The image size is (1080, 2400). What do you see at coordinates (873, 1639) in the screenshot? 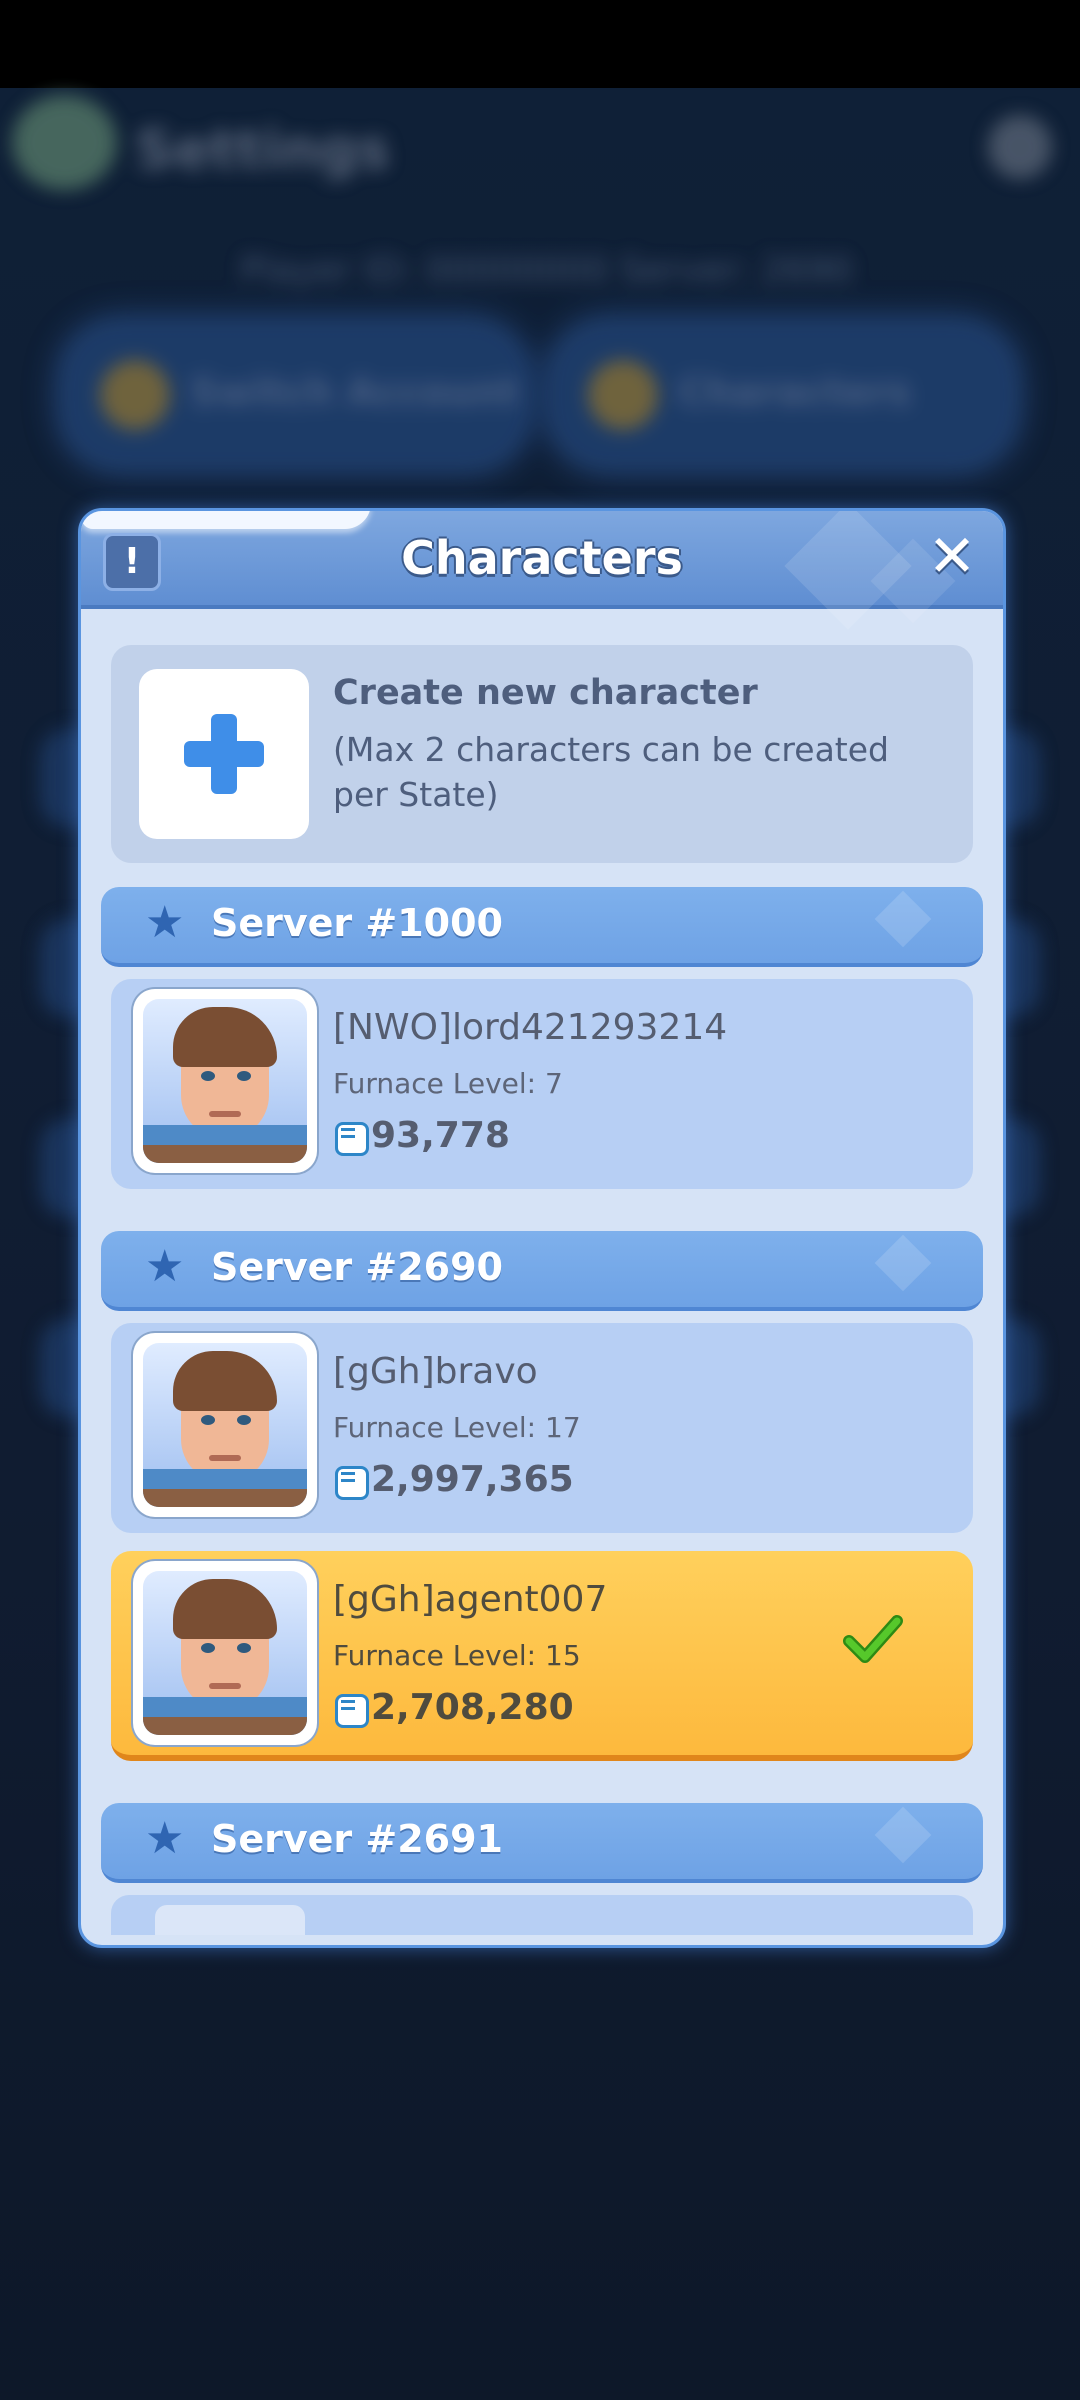
I see `checkmark-icon` at bounding box center [873, 1639].